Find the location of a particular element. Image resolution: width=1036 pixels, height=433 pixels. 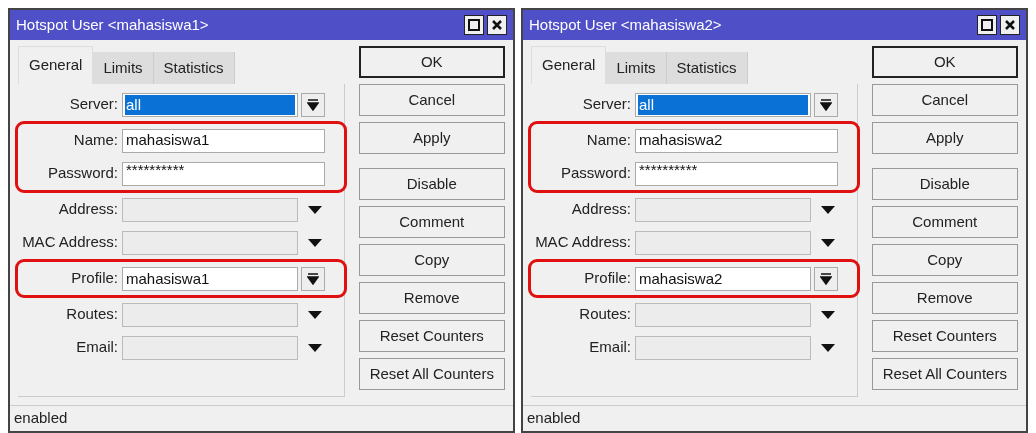

select-value: mahasiswa2 is located at coordinates (681, 278).